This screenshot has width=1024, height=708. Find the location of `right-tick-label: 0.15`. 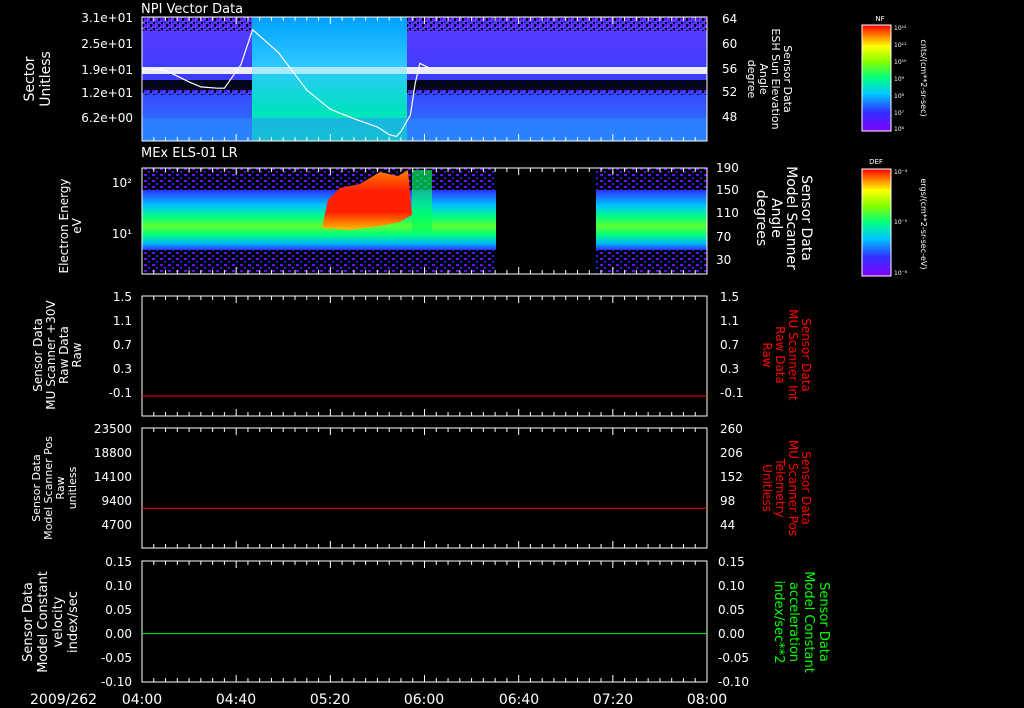

right-tick-label: 0.15 is located at coordinates (731, 562).